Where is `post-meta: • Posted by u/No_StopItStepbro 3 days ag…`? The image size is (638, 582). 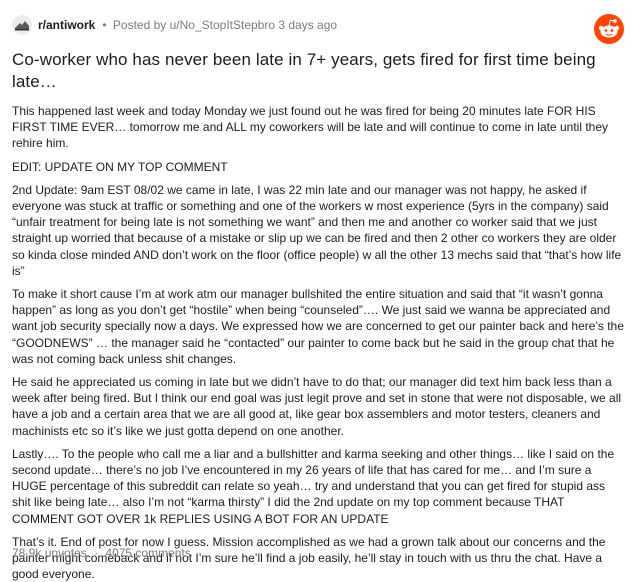 post-meta: • Posted by u/No_StopItStepbro 3 days ag… is located at coordinates (218, 25).